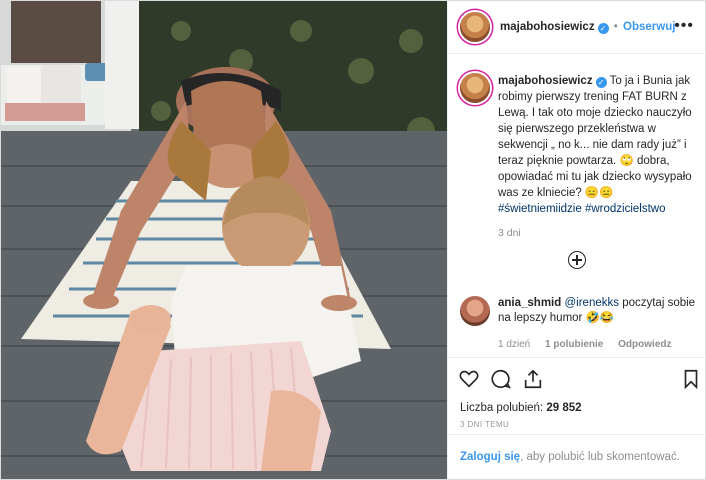 The height and width of the screenshot is (480, 706). What do you see at coordinates (484, 424) in the screenshot?
I see `post-time-ago: 3 DNI TEMU` at bounding box center [484, 424].